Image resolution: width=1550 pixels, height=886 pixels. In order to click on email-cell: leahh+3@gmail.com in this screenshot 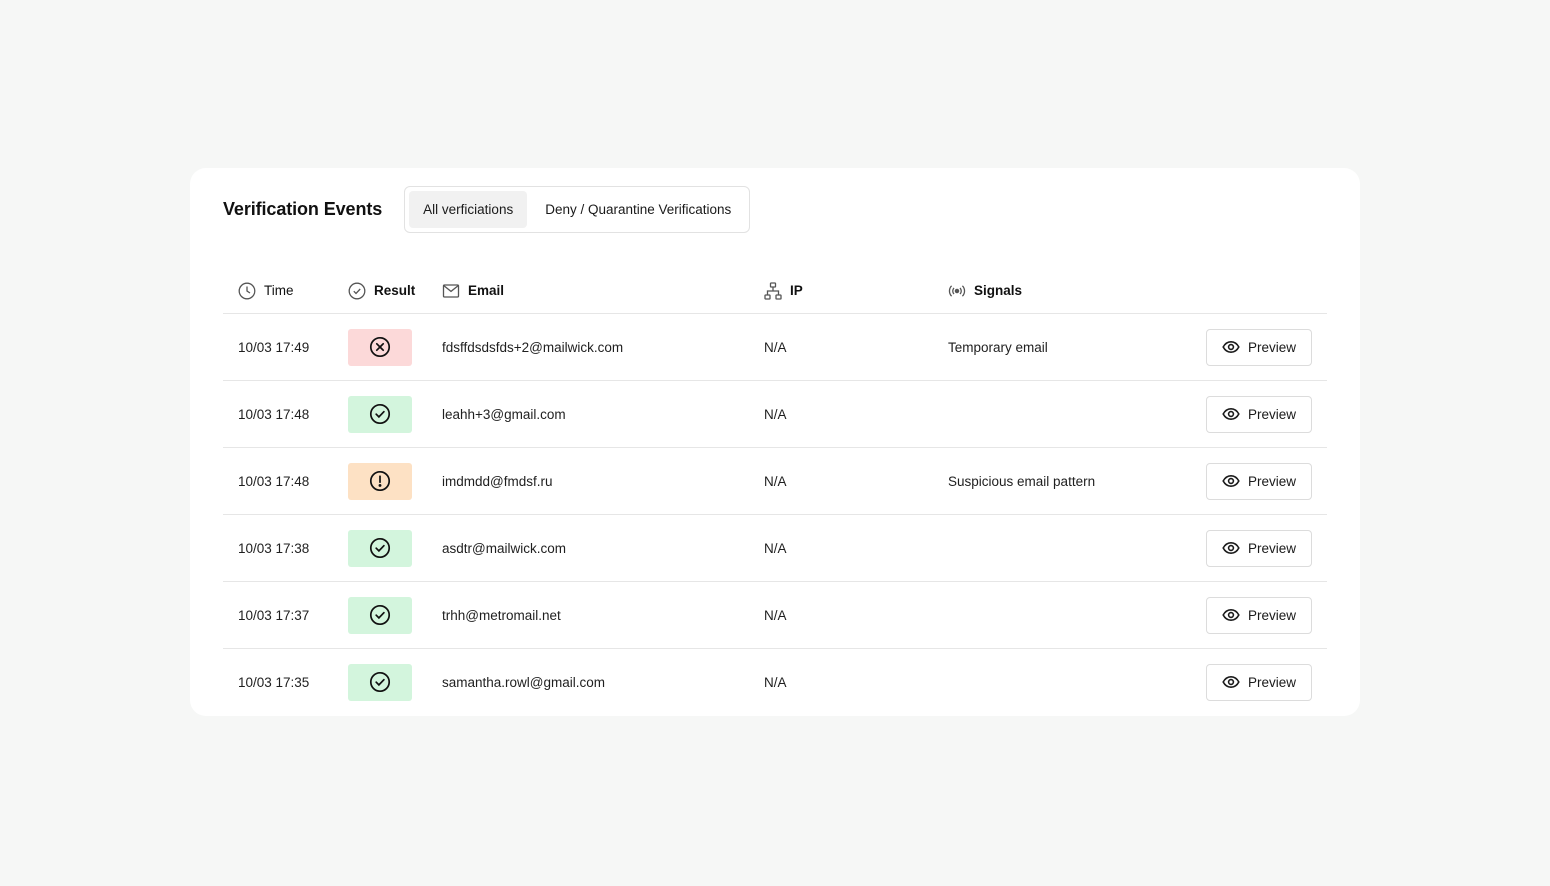, I will do `click(504, 414)`.